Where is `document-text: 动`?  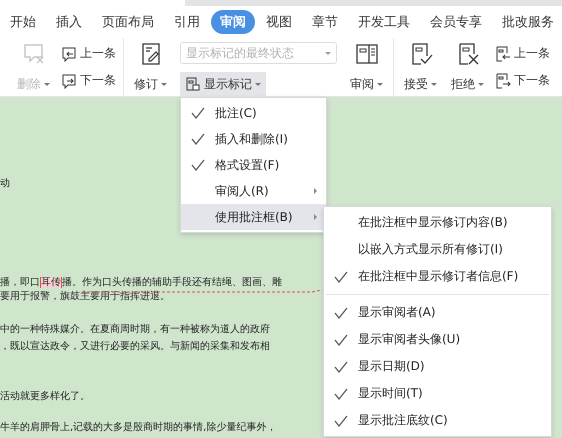
document-text: 动 is located at coordinates (5, 184).